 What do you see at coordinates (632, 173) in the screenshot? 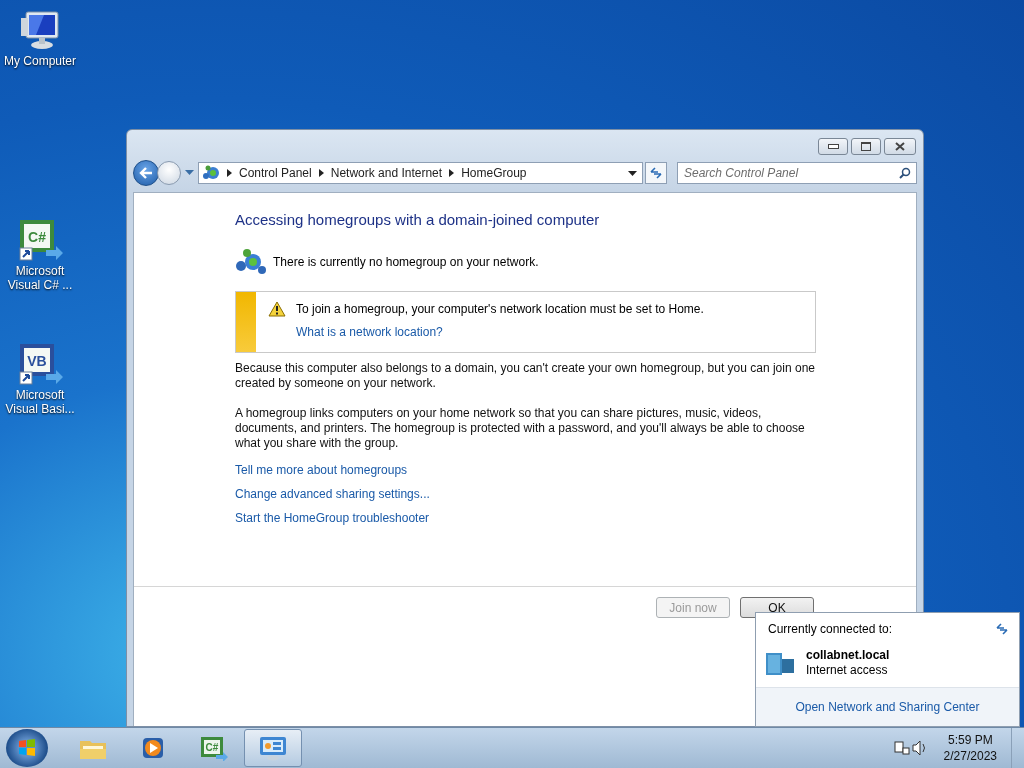
I see `dropdown-arrow-icon` at bounding box center [632, 173].